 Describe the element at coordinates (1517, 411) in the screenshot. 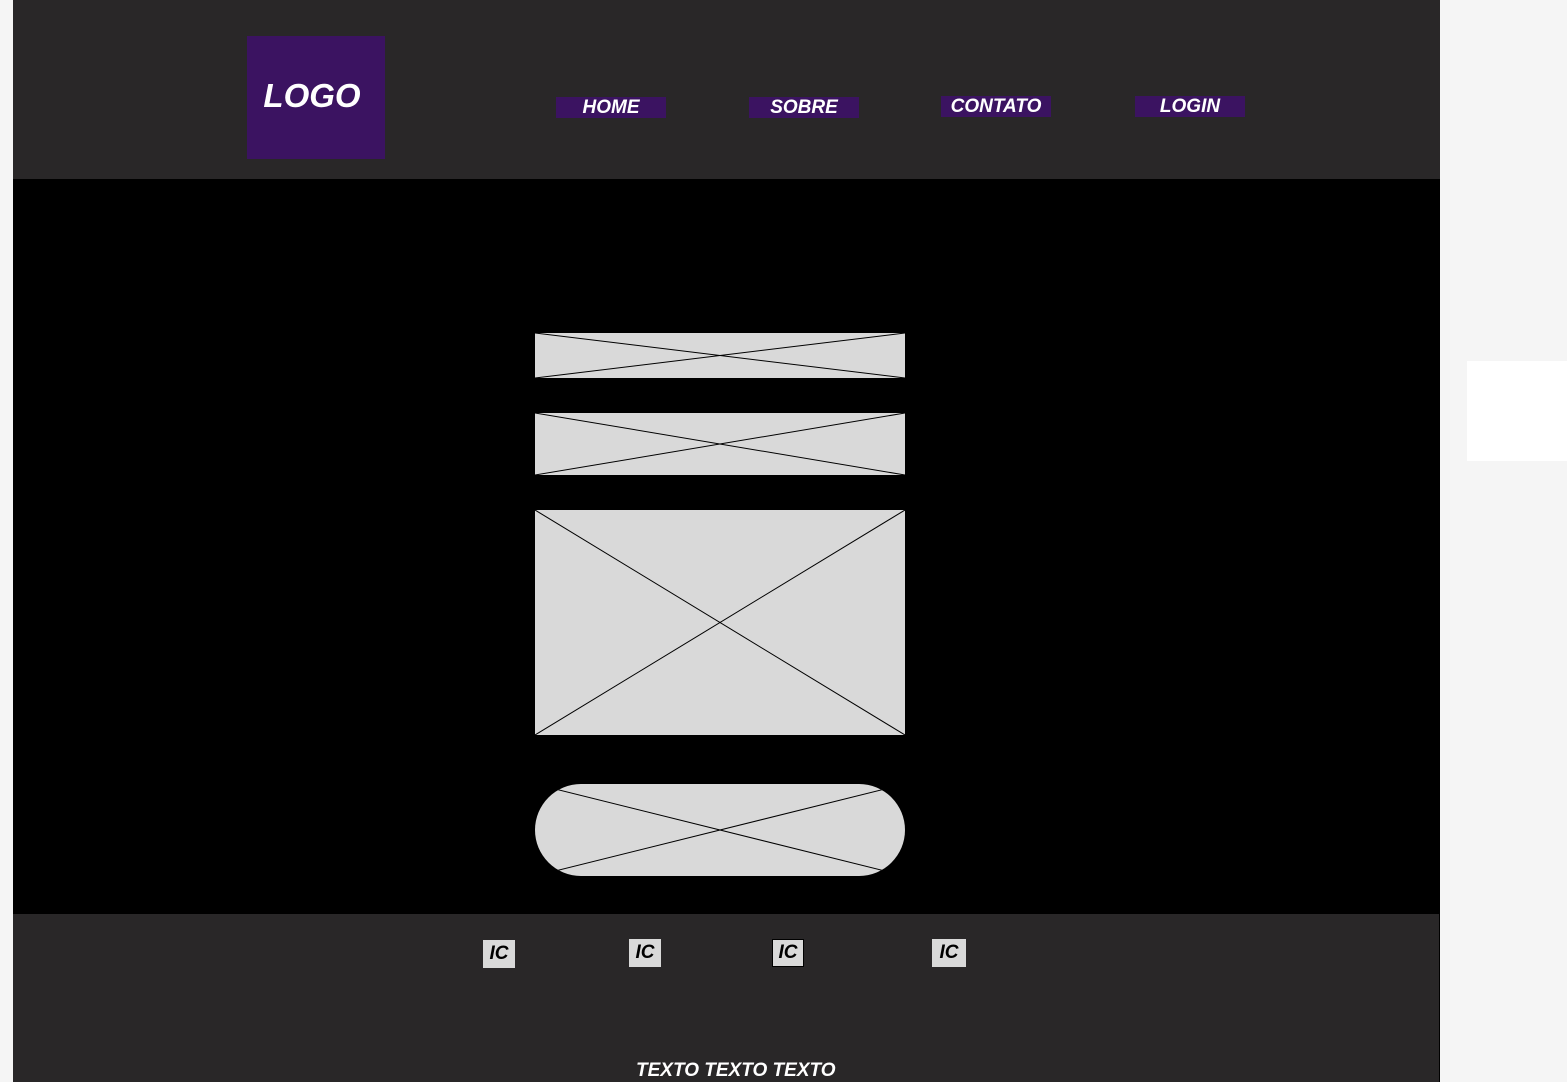

I see `side-panel` at that location.